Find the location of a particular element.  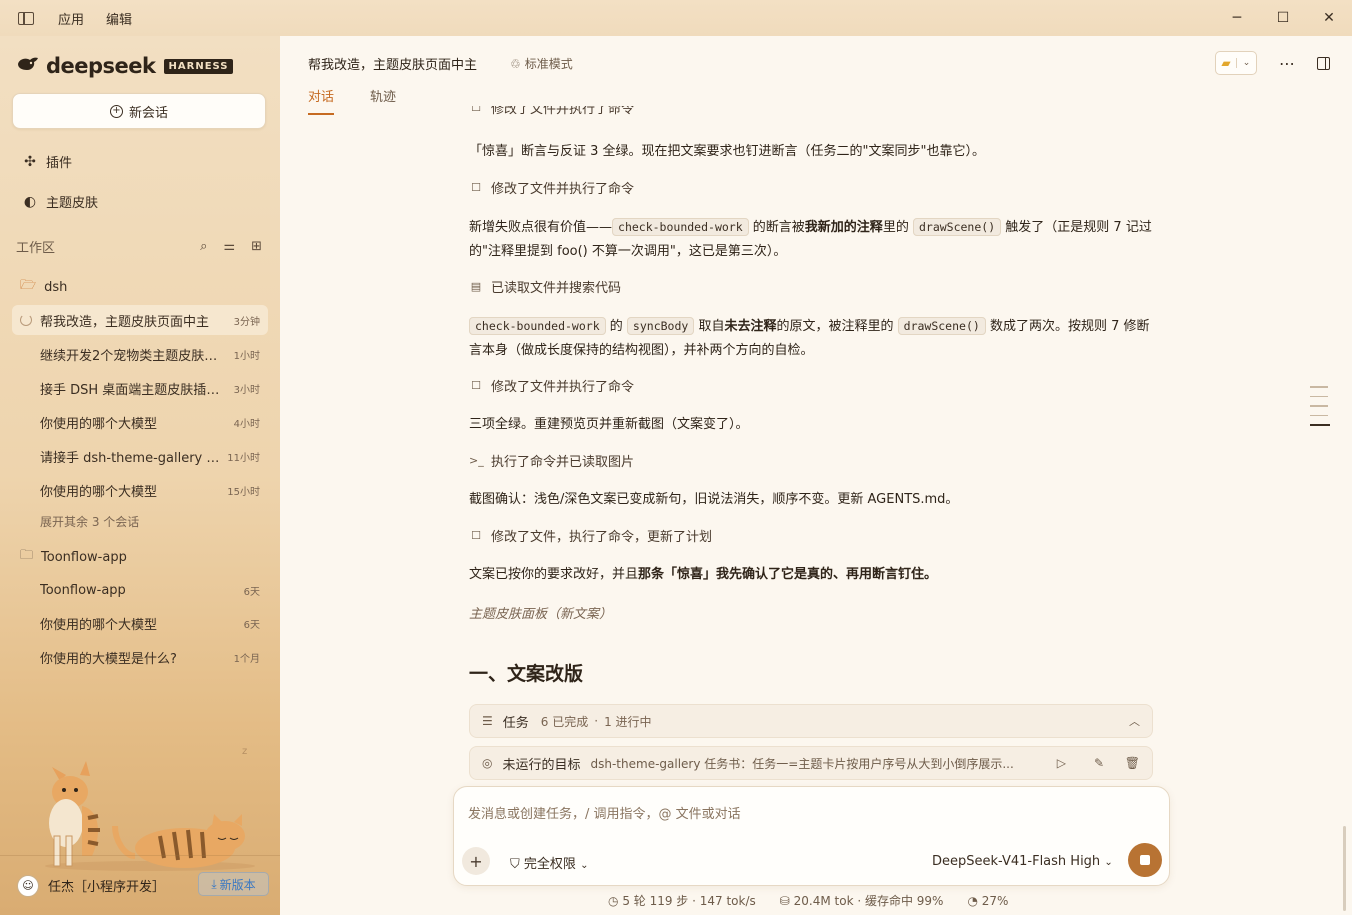

edit-icon: ✎ is located at coordinates (1099, 763).